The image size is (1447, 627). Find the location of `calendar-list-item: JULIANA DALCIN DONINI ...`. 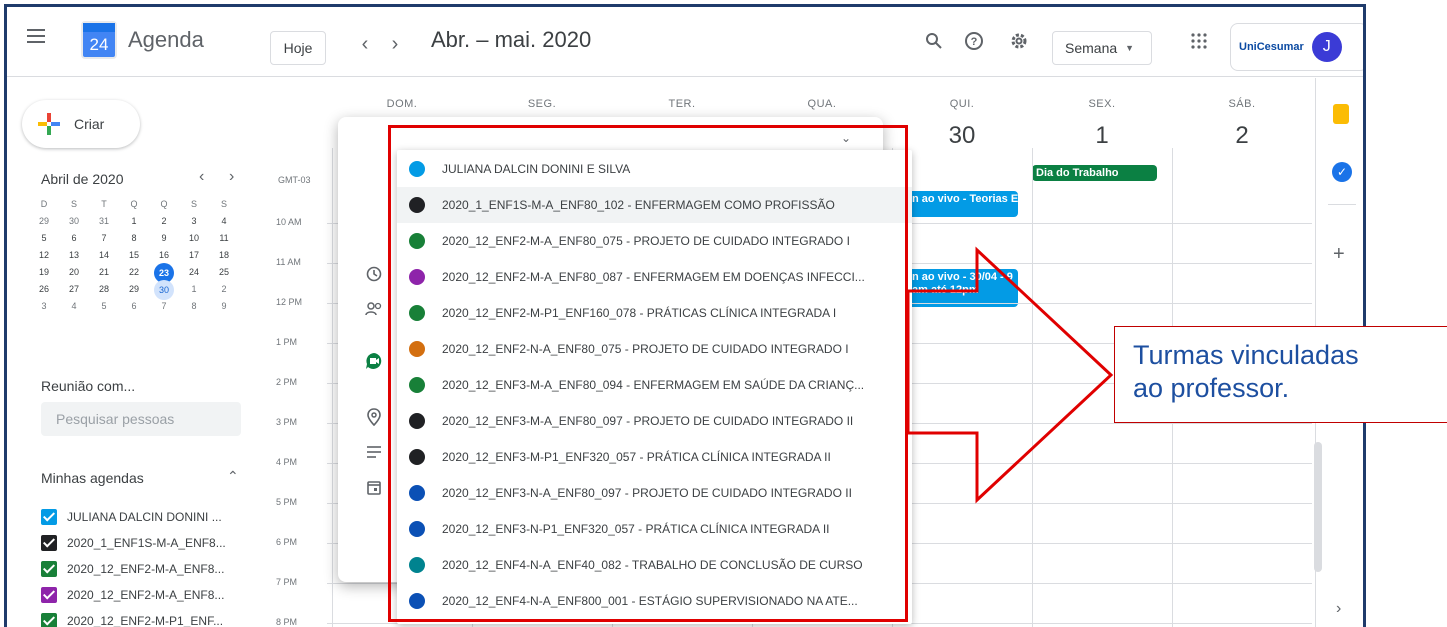

calendar-list-item: JULIANA DALCIN DONINI ... is located at coordinates (151, 517).